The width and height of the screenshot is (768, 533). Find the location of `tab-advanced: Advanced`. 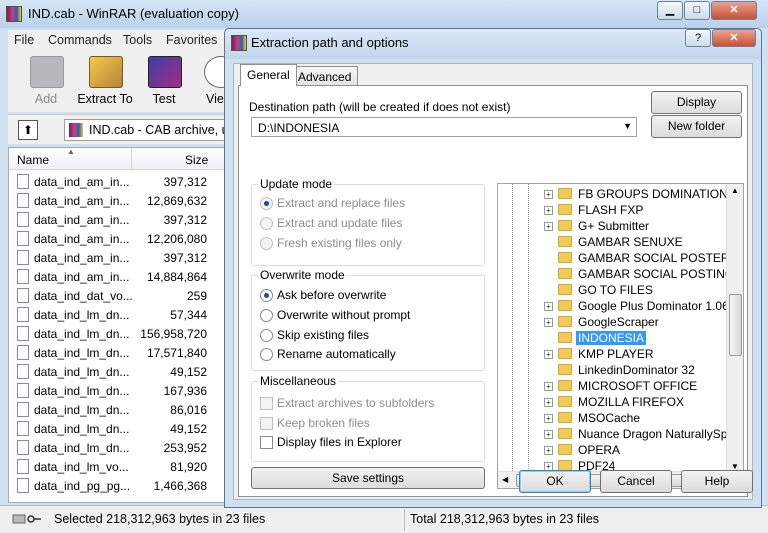

tab-advanced: Advanced is located at coordinates (325, 76).